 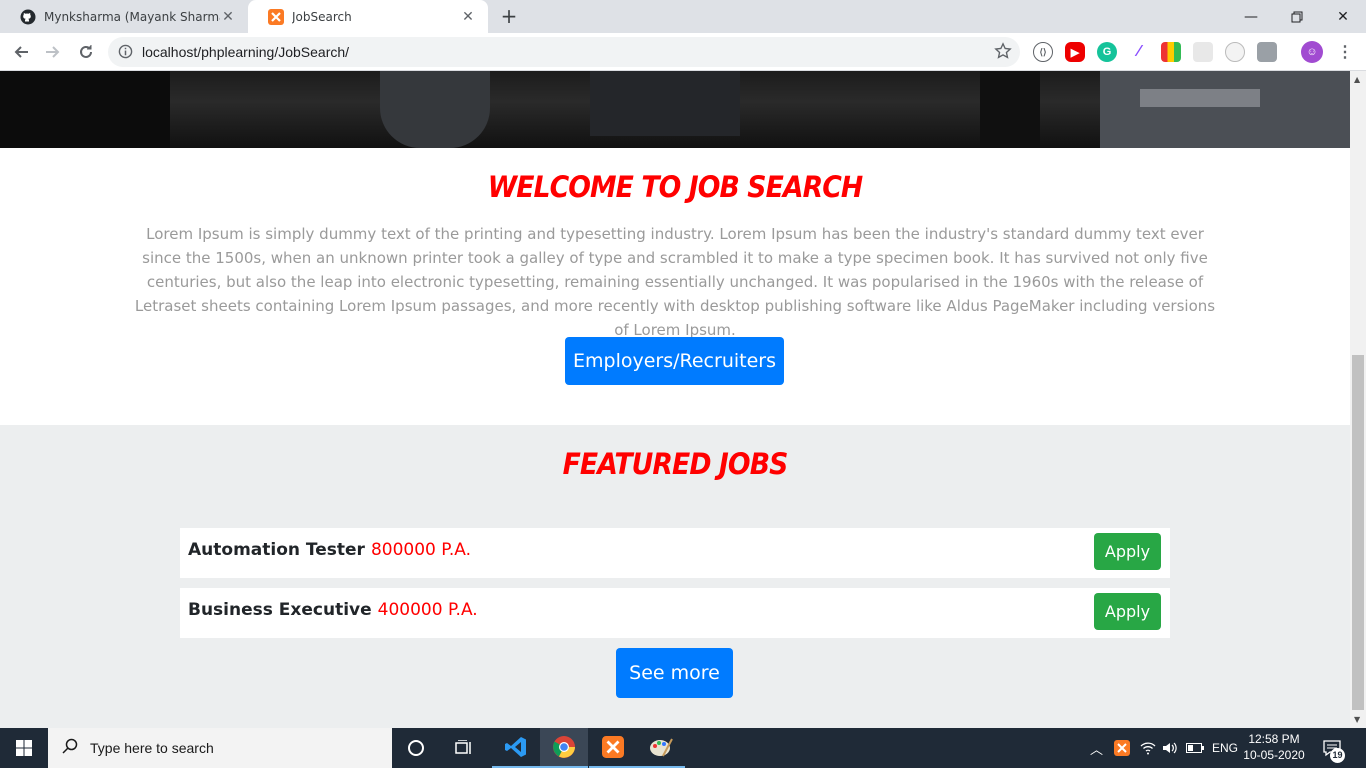 What do you see at coordinates (564, 52) in the screenshot?
I see `address-bar: localhost/phplearning/JobSearch/` at bounding box center [564, 52].